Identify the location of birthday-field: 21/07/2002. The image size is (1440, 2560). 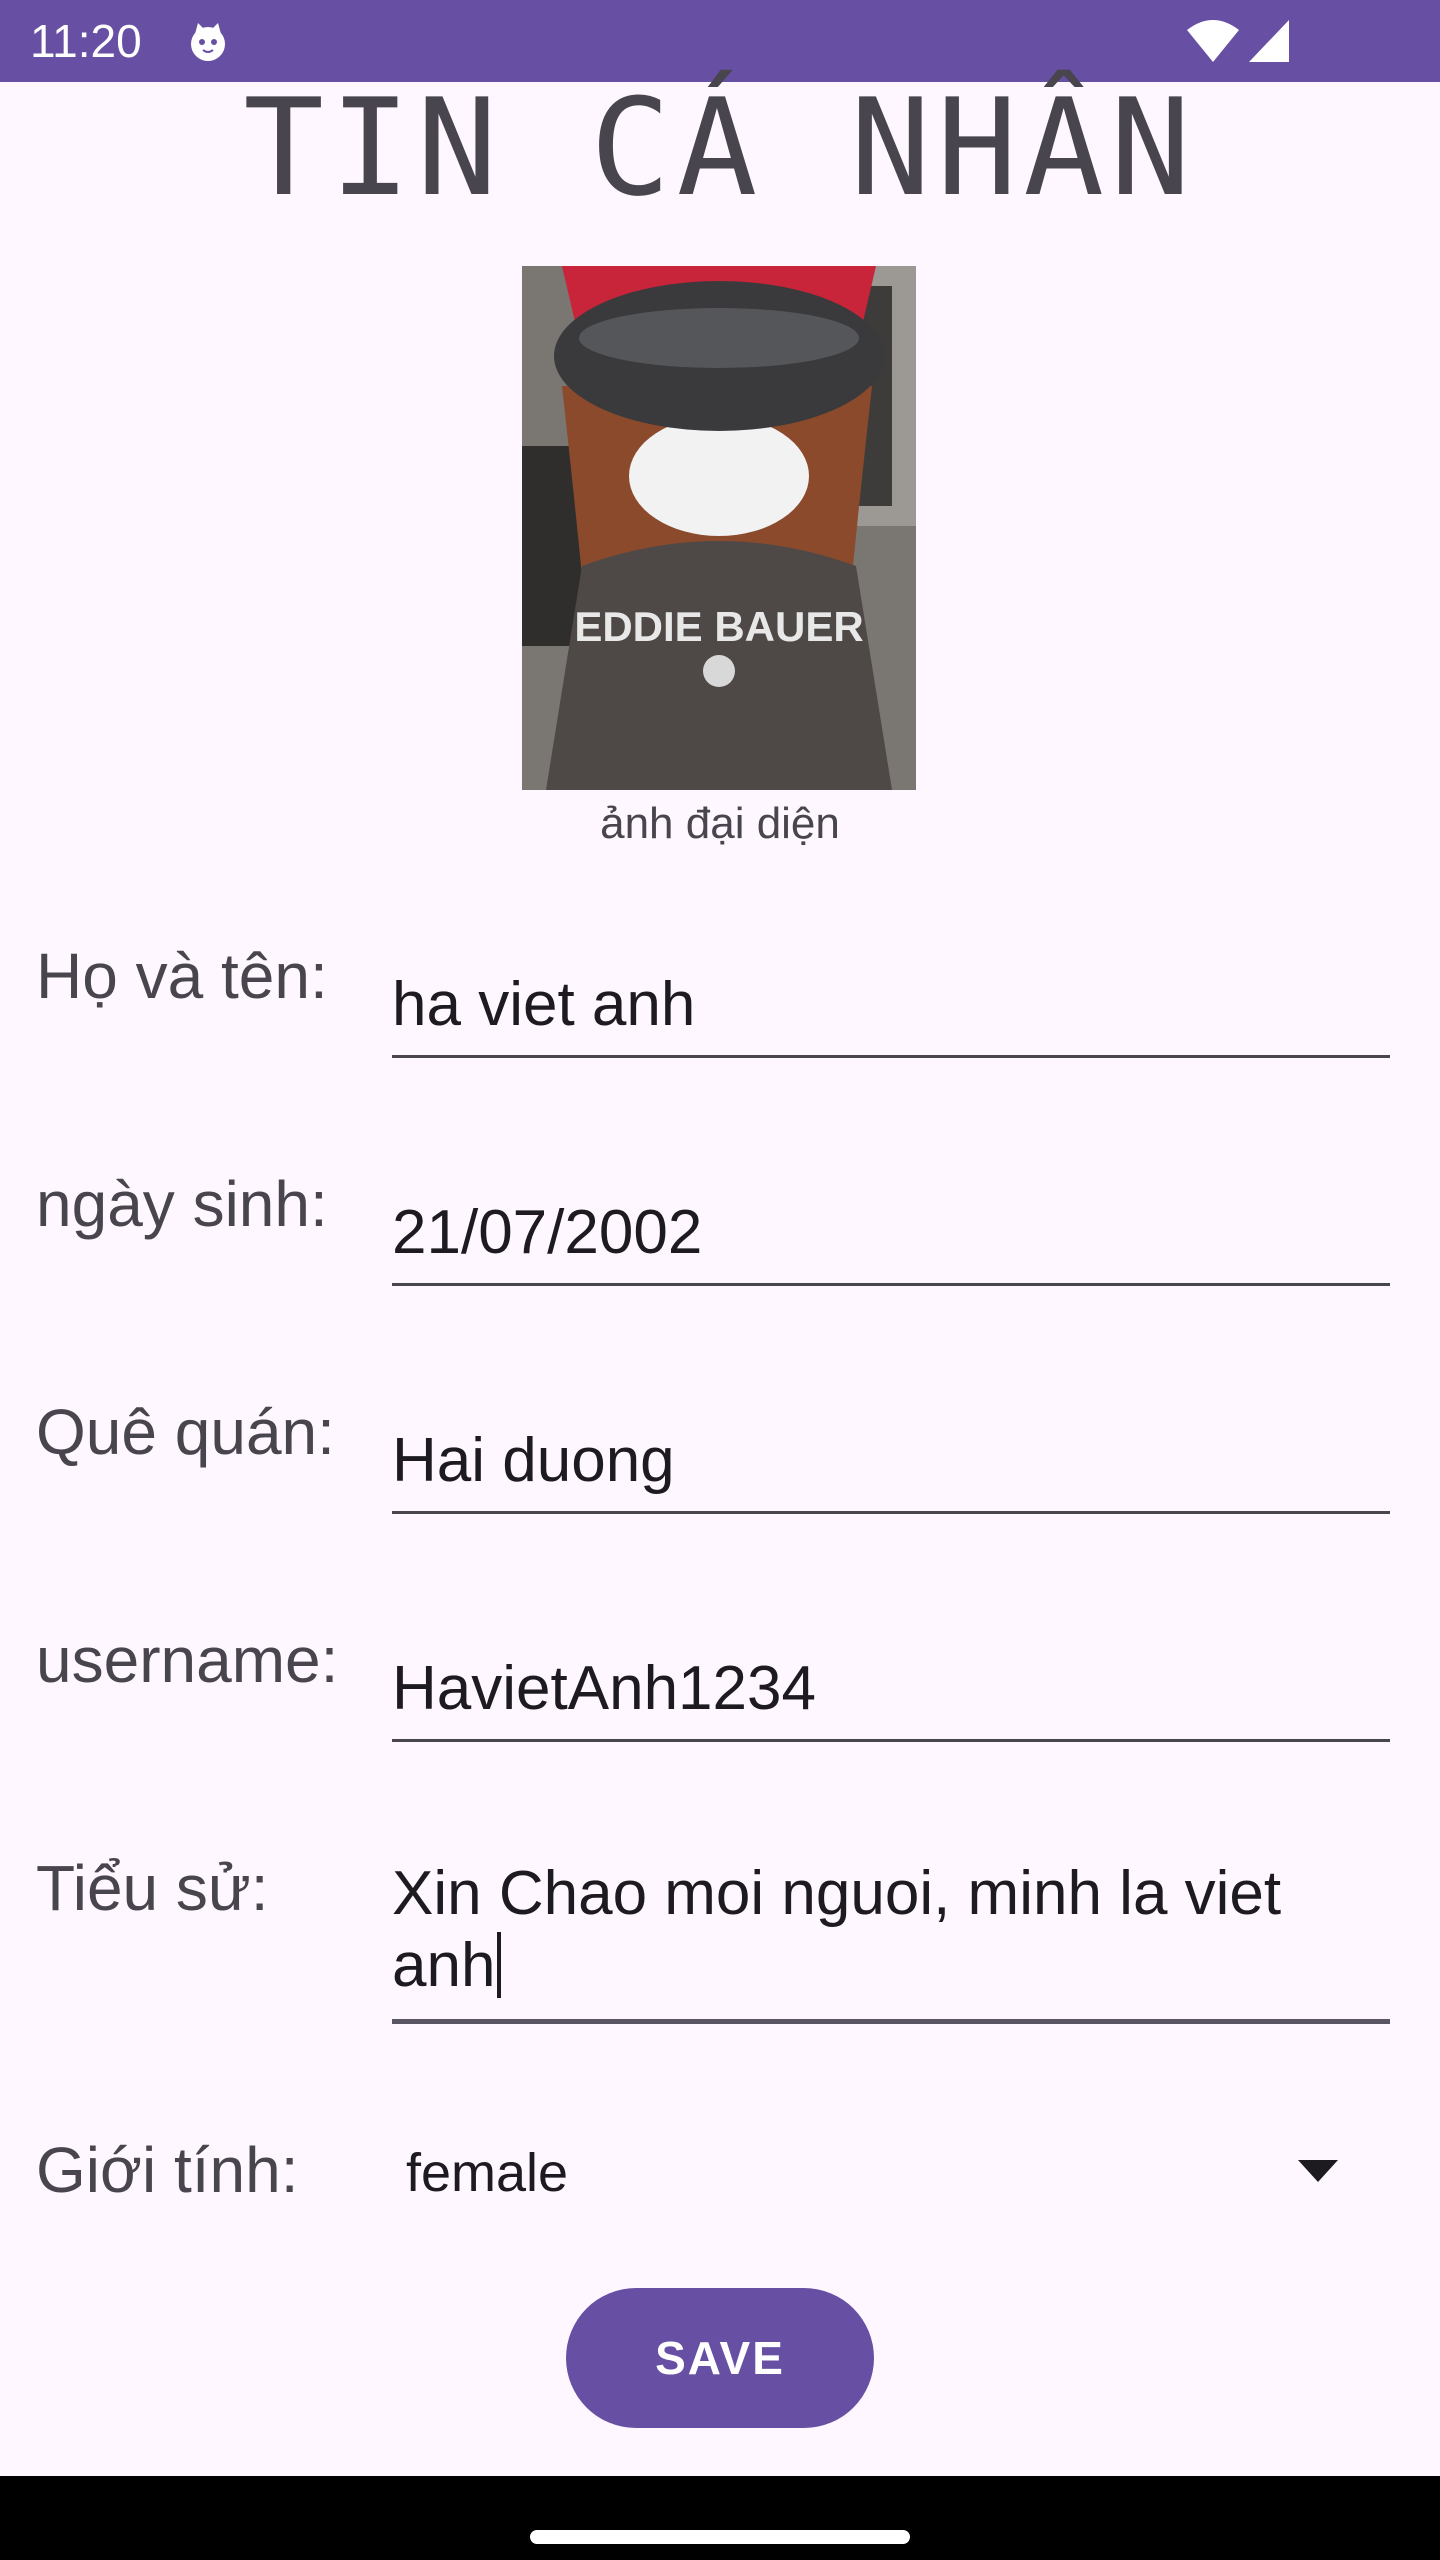
(891, 1233).